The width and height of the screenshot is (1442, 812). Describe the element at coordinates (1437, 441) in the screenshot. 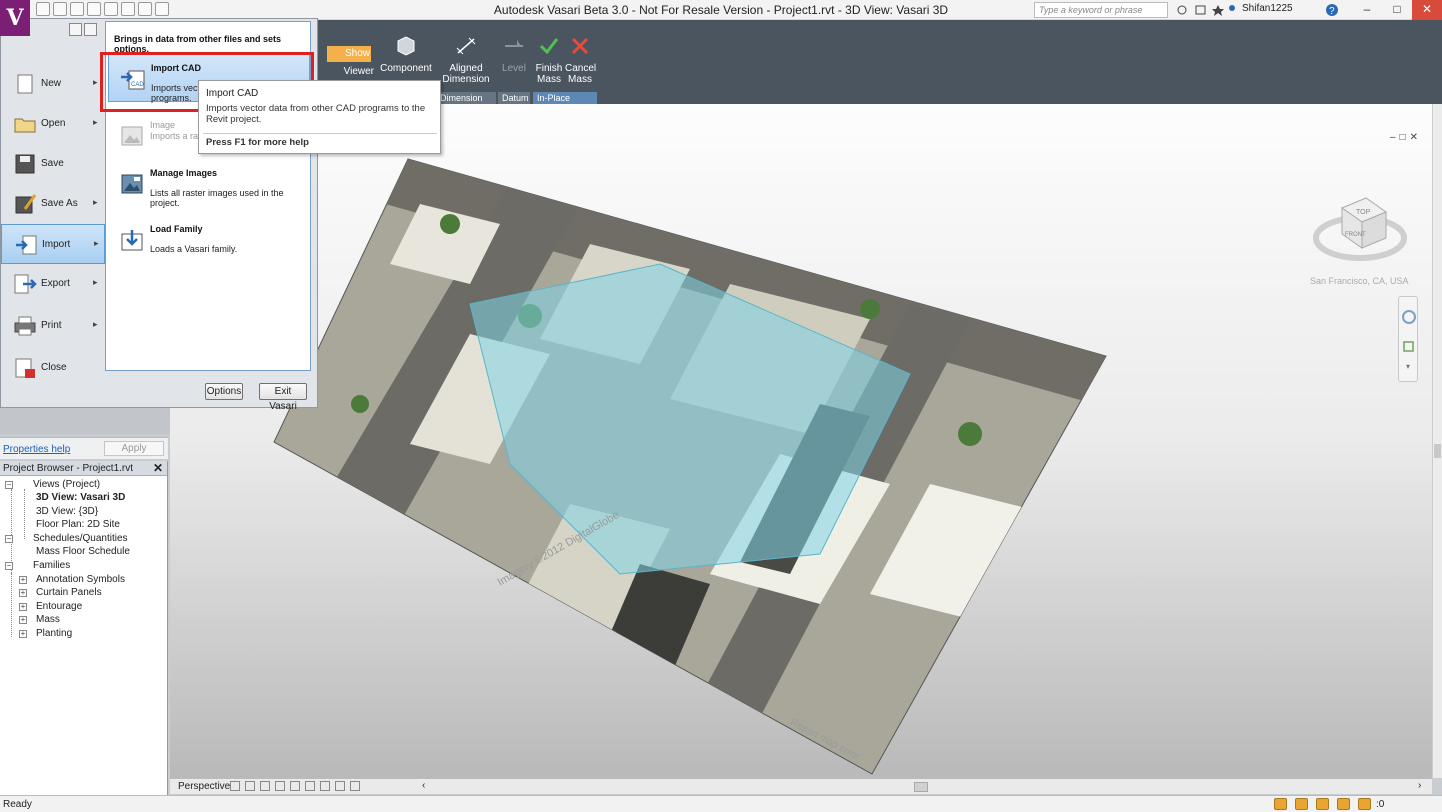

I see `vertical-scrollbar` at that location.